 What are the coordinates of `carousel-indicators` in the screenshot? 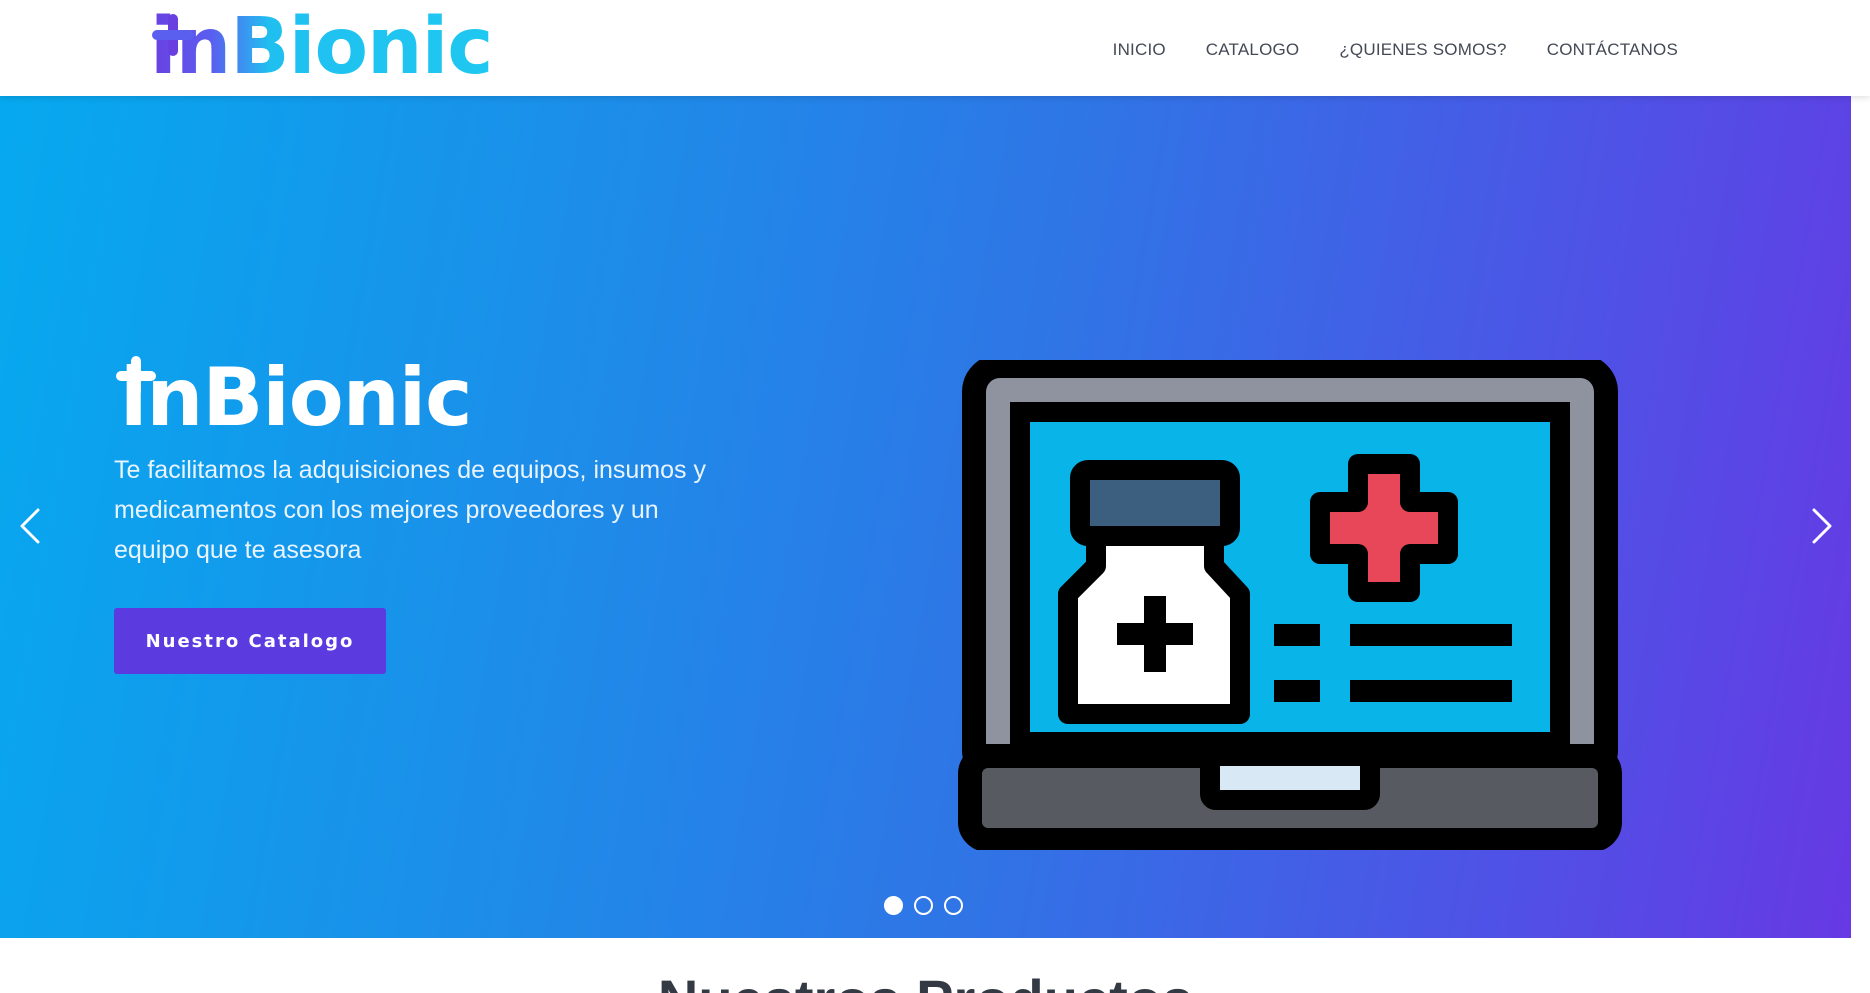 It's located at (923, 905).